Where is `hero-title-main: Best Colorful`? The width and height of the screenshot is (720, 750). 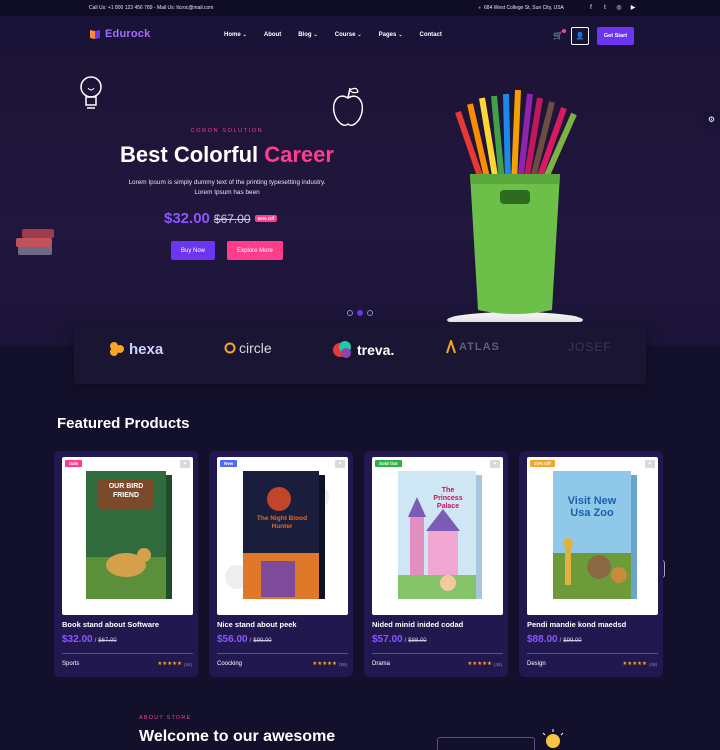 hero-title-main: Best Colorful is located at coordinates (192, 154).